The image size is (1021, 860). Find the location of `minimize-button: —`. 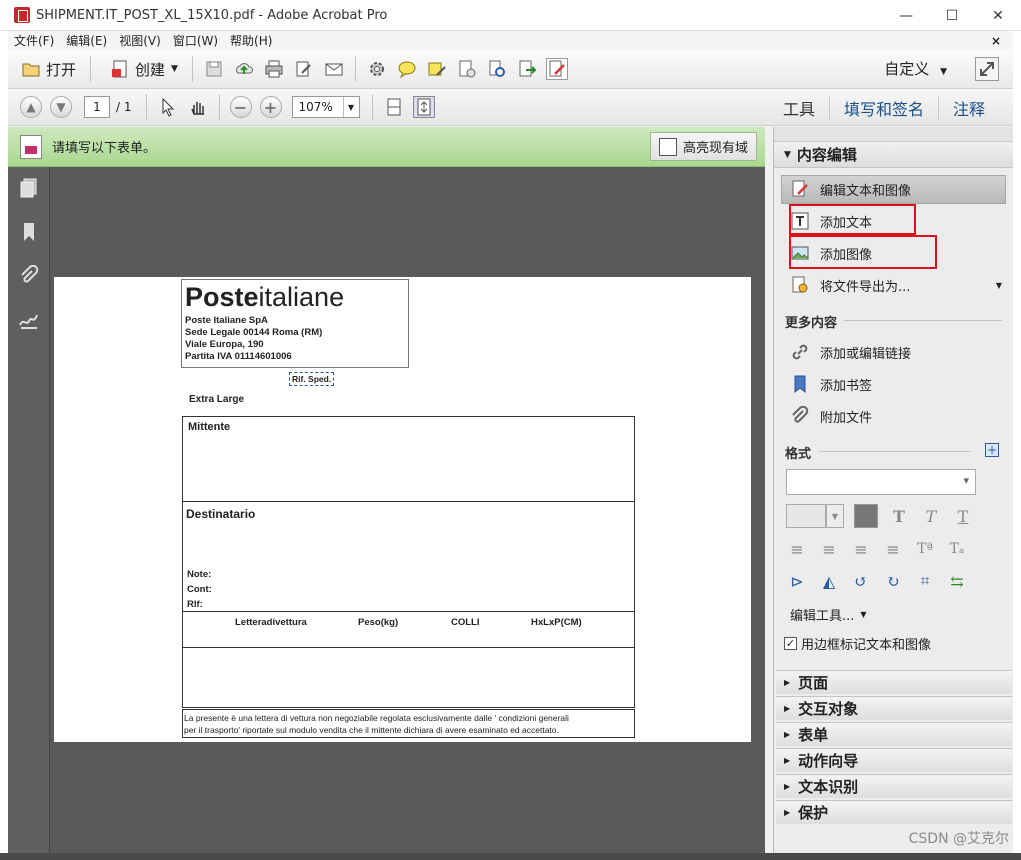

minimize-button: — is located at coordinates (906, 15).